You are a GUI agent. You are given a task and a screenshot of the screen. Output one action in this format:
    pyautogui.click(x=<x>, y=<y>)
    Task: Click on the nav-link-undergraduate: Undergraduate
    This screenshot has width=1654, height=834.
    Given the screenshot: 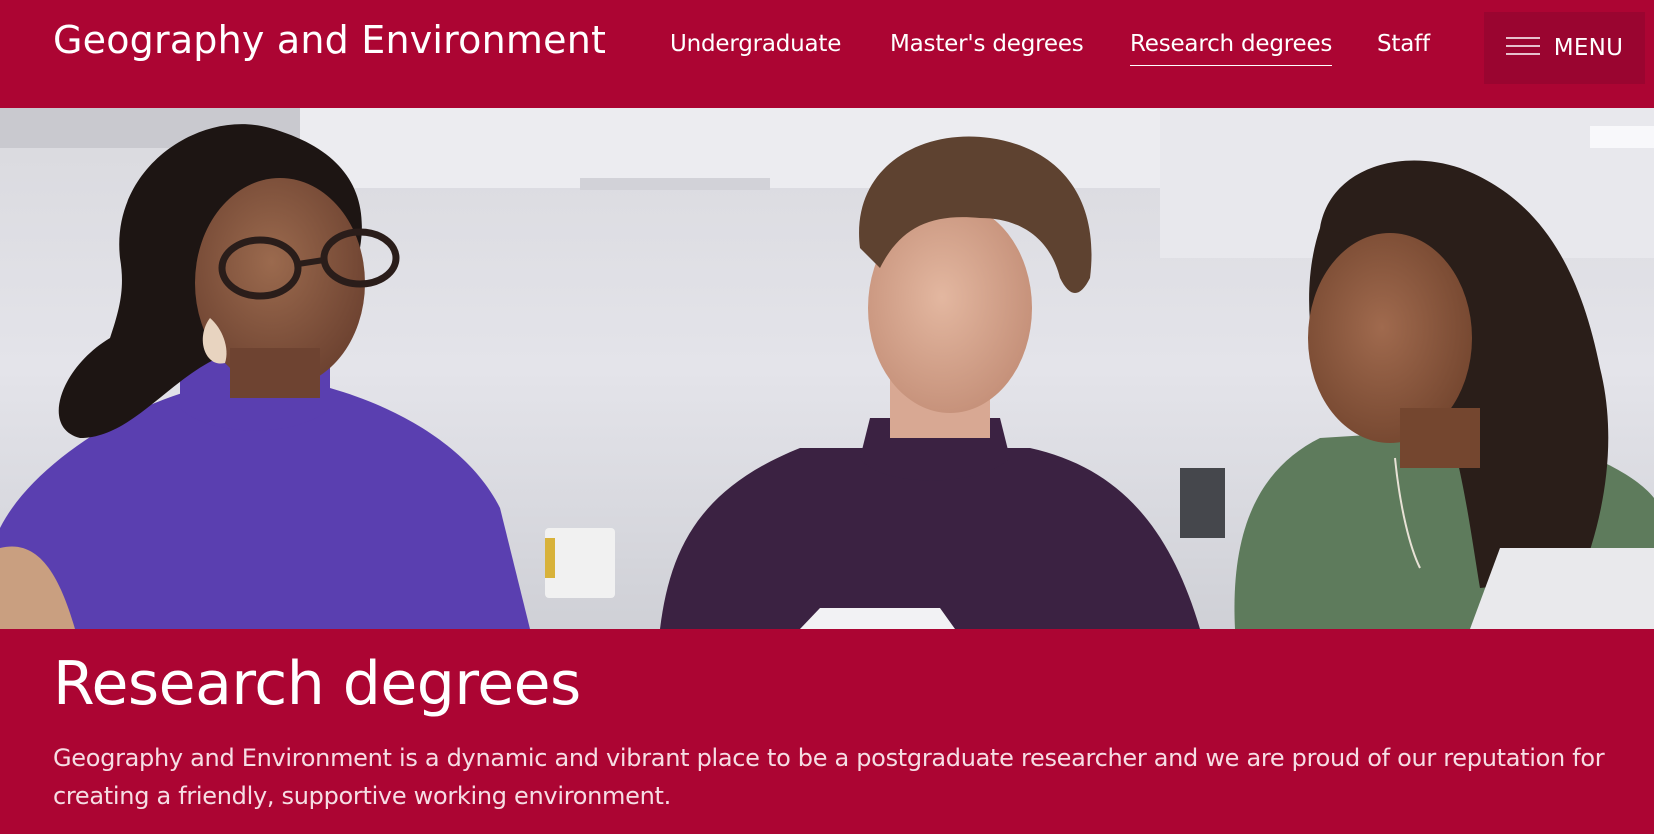 What is the action you would take?
    pyautogui.click(x=755, y=48)
    